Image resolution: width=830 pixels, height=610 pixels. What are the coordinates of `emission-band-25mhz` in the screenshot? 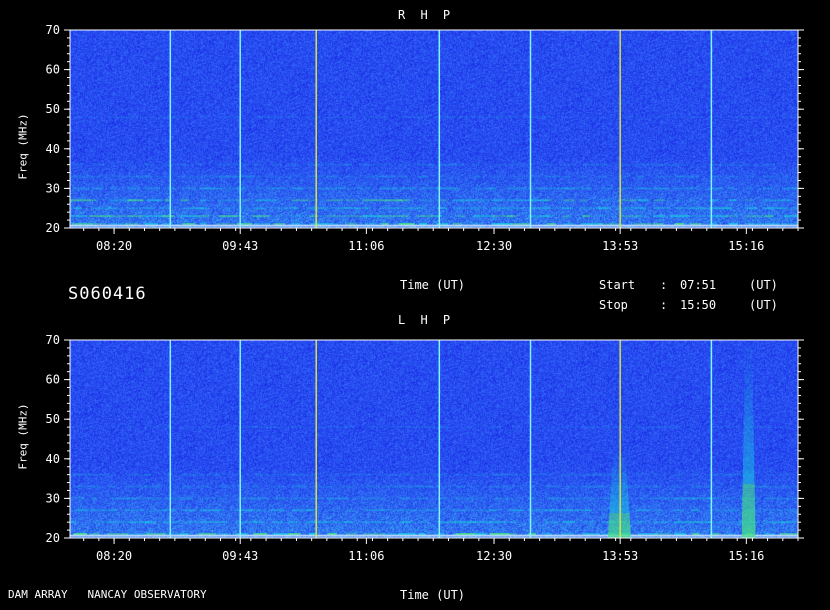 It's located at (435, 208).